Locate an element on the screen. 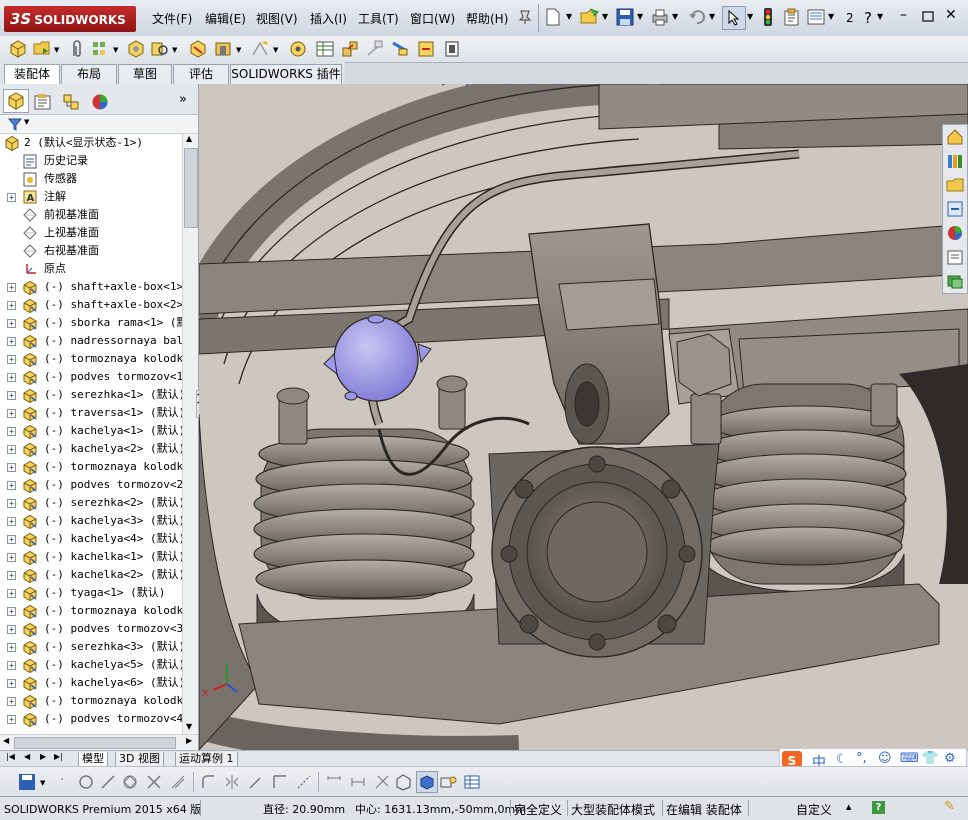 This screenshot has height=820, width=968. menu-help: 帮助(H) is located at coordinates (487, 18).